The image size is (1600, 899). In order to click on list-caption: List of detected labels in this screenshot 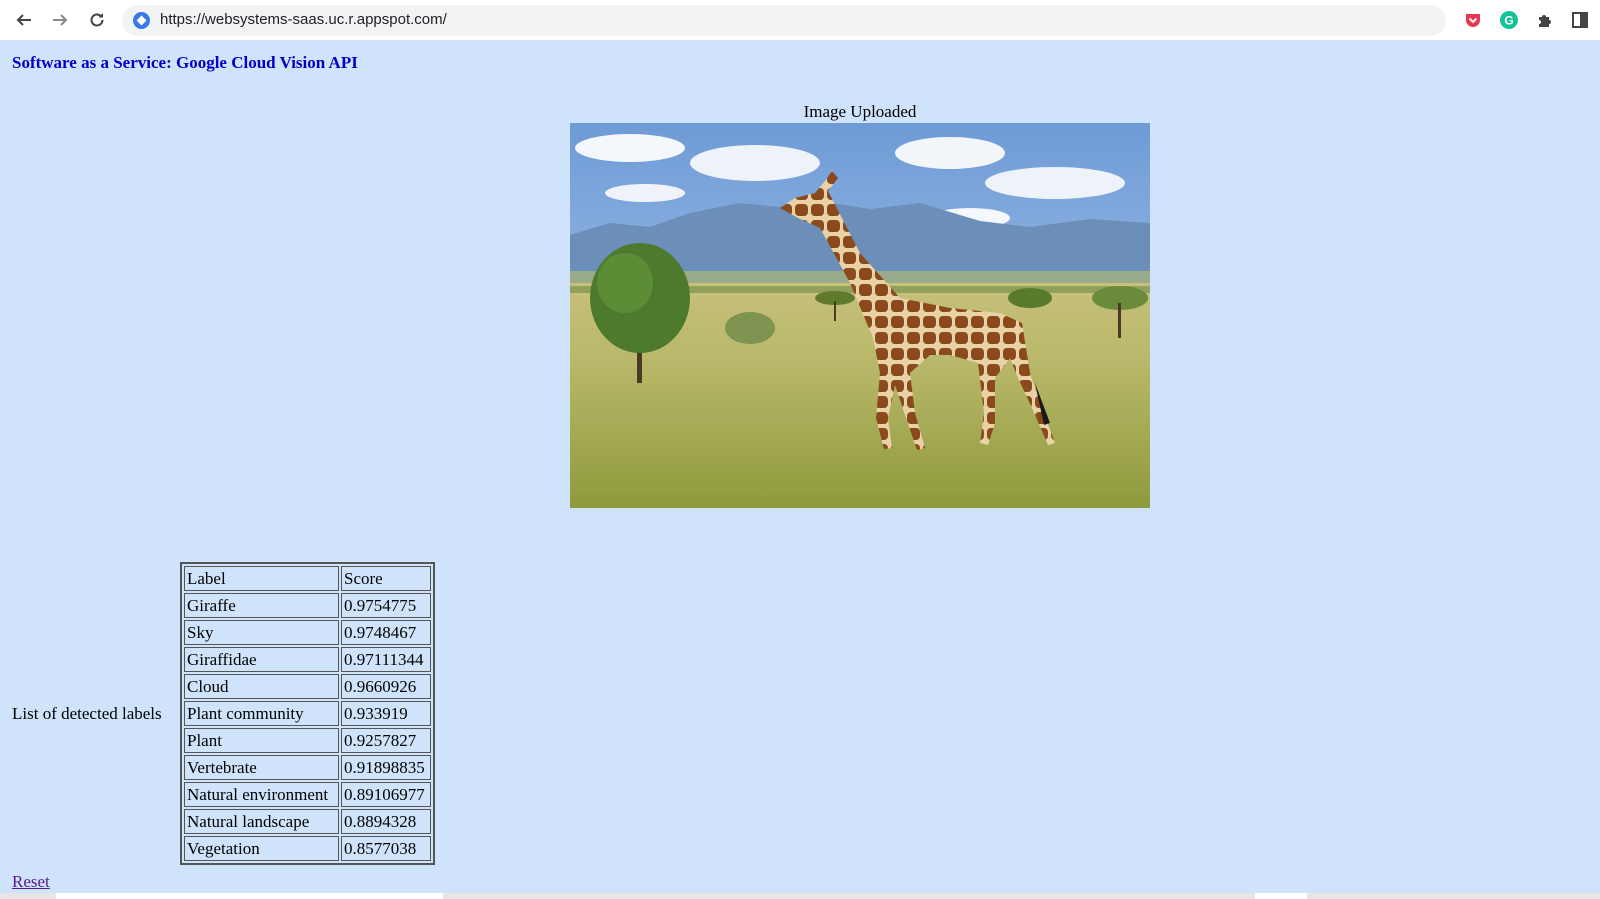, I will do `click(87, 713)`.